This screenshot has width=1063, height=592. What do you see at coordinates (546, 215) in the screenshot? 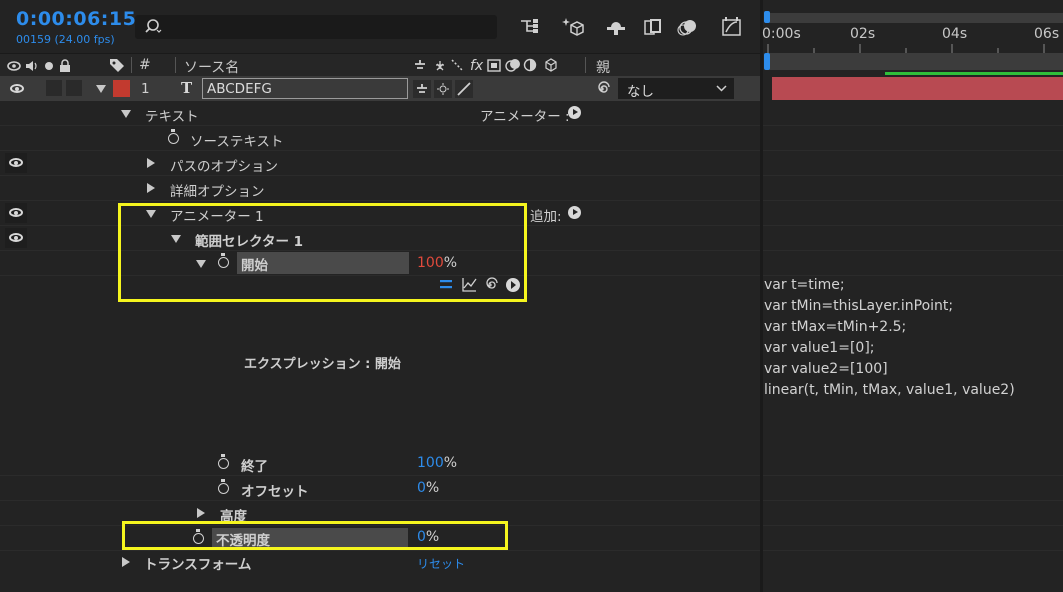
I see `add-menu-label: 追加:` at bounding box center [546, 215].